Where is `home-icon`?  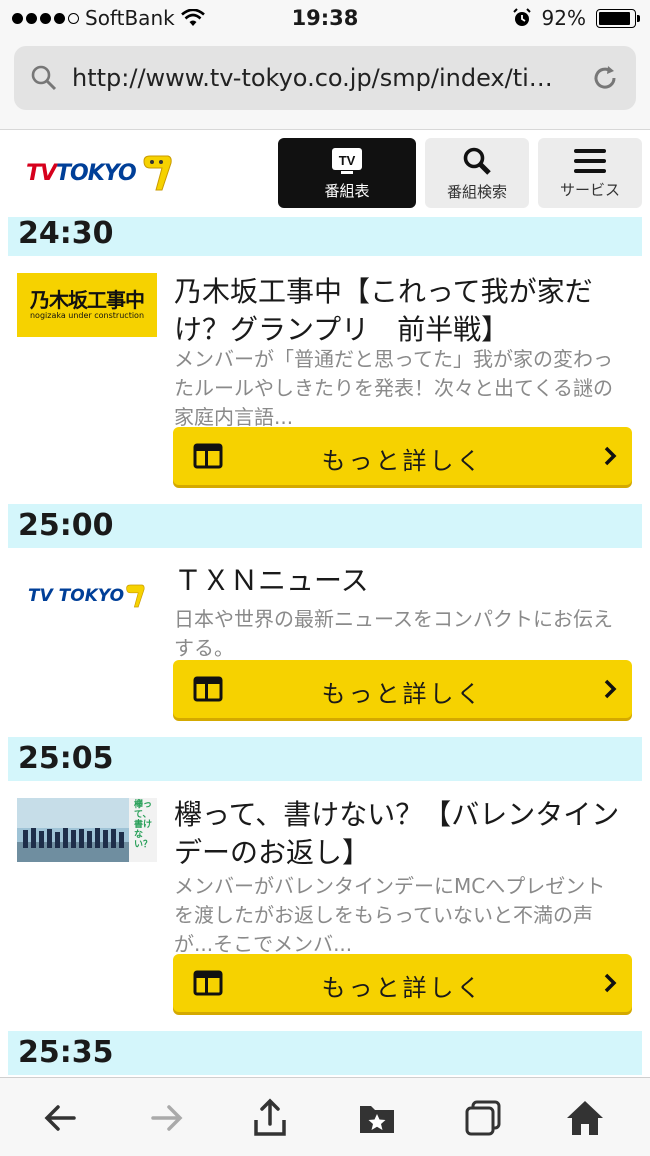
home-icon is located at coordinates (585, 1118).